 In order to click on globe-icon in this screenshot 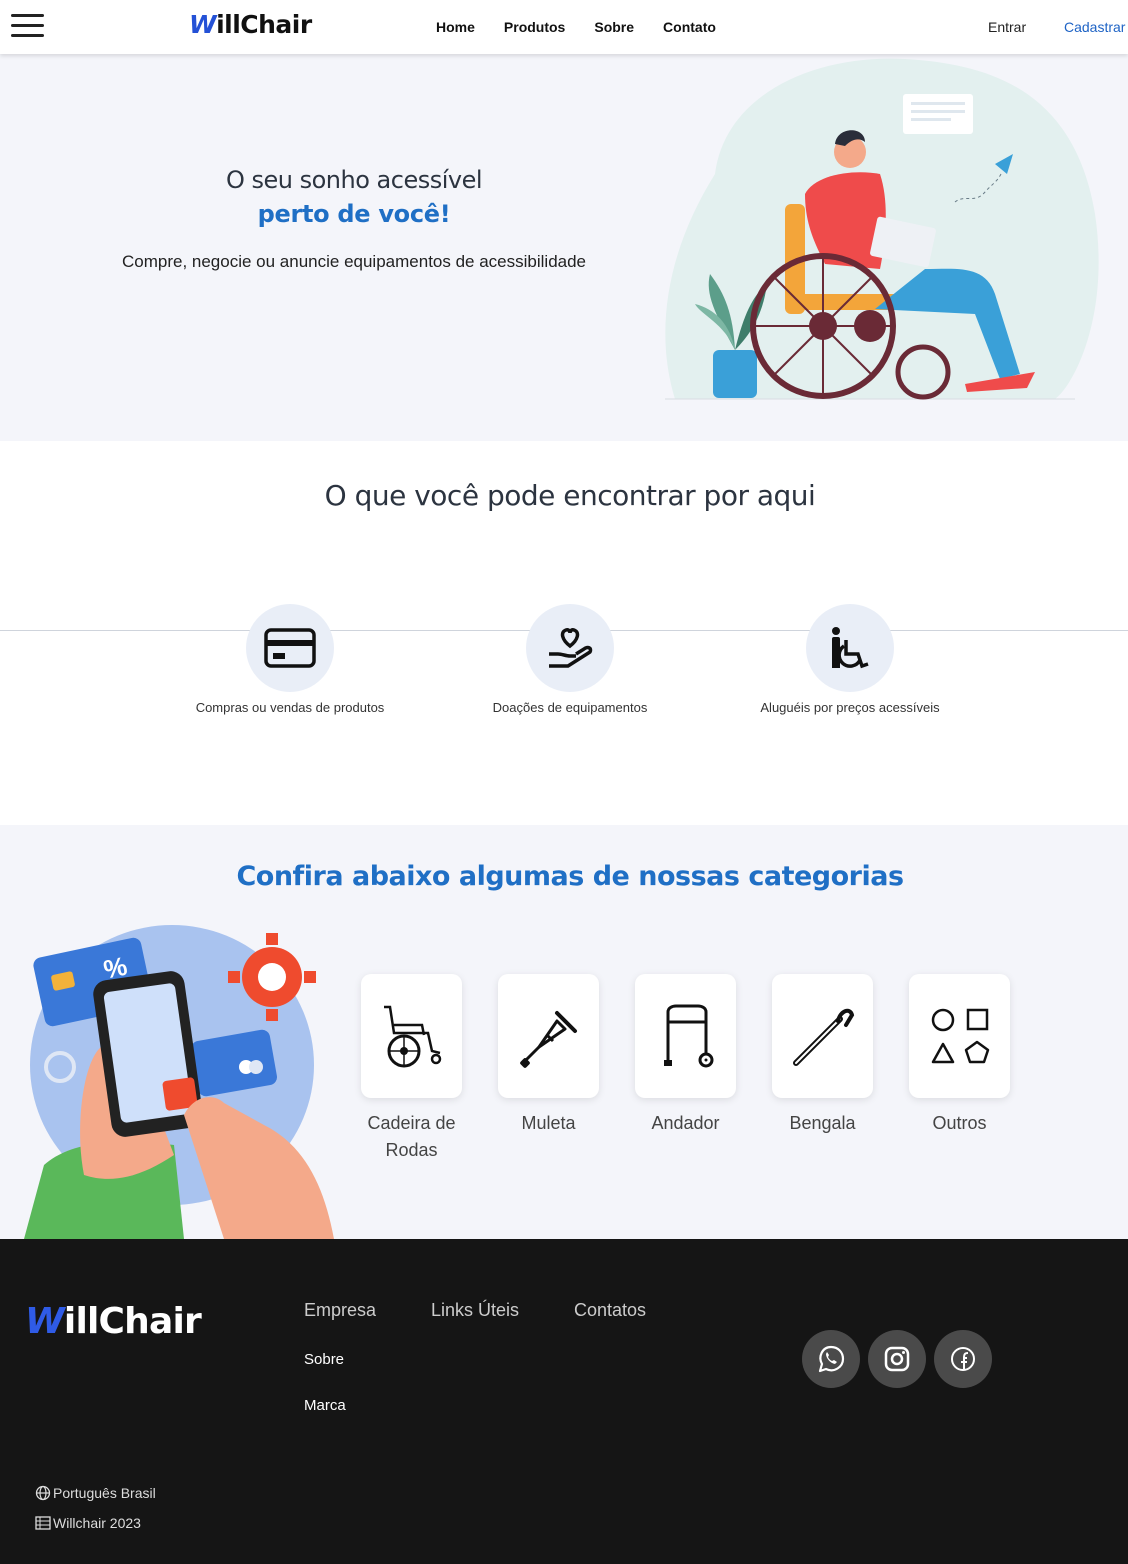, I will do `click(43, 1493)`.